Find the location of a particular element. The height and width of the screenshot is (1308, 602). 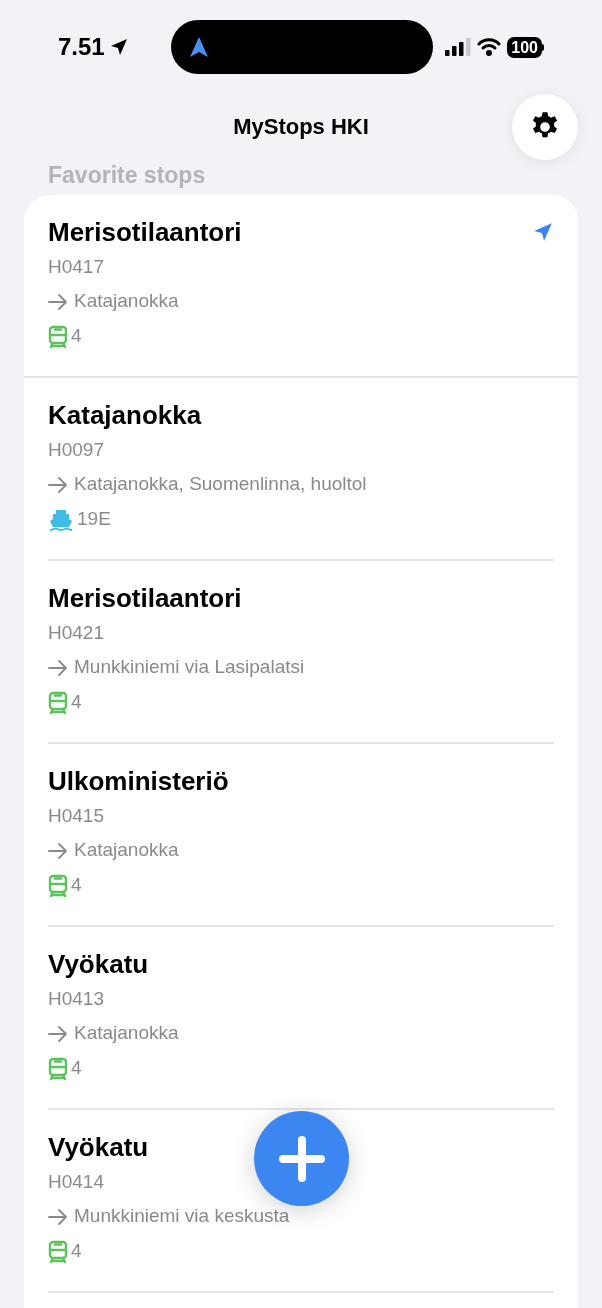

battery-indicator: 100 is located at coordinates (524, 47).